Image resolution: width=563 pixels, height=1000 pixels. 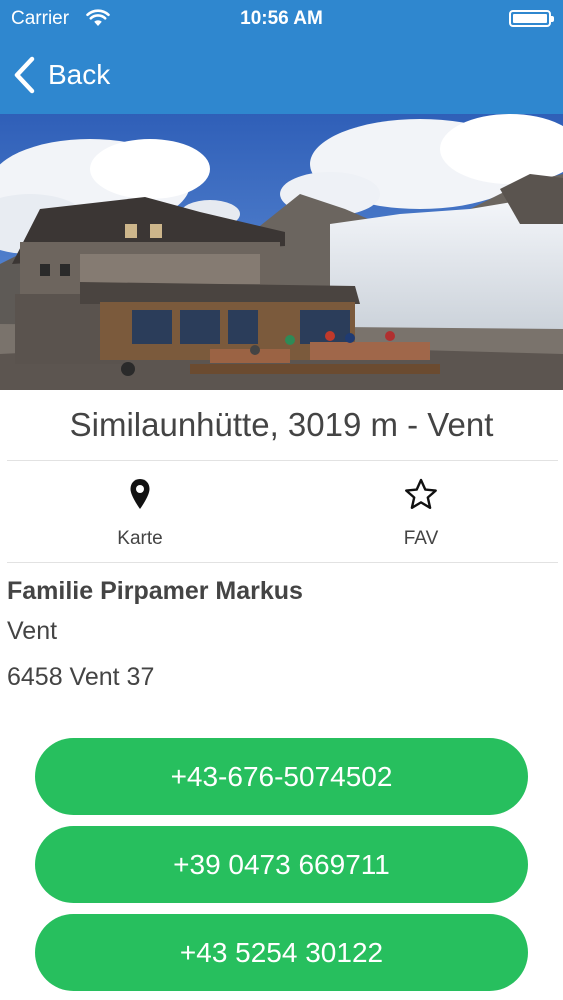 What do you see at coordinates (281, 952) in the screenshot?
I see `phone-button-3: +43 5254 30122` at bounding box center [281, 952].